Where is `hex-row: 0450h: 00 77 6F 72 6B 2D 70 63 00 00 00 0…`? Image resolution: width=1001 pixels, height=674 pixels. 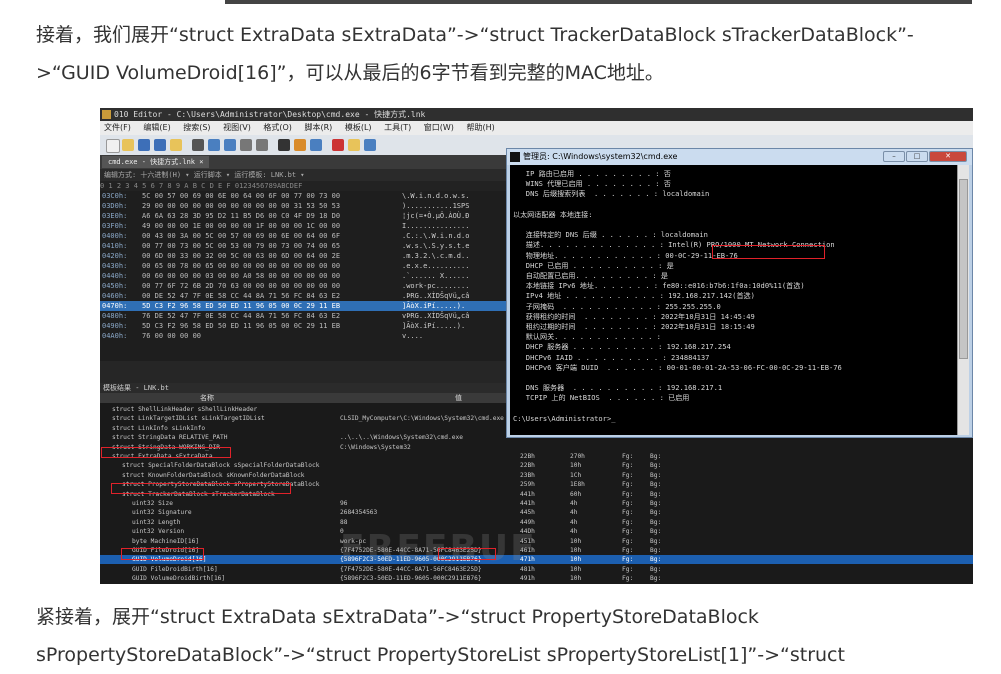
hex-row: 0450h: 00 77 6F 72 6B 2D 70 63 00 00 00 0… is located at coordinates (305, 286).